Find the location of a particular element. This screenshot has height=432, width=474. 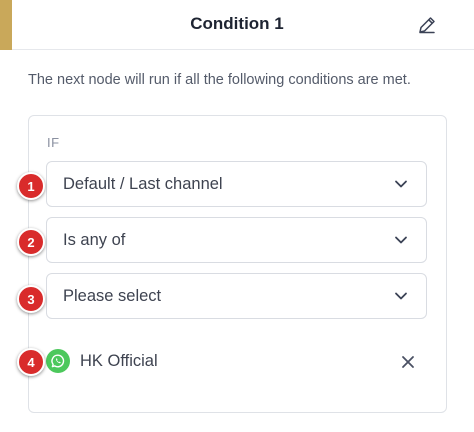

panel-header: Condition 1 is located at coordinates (237, 25).